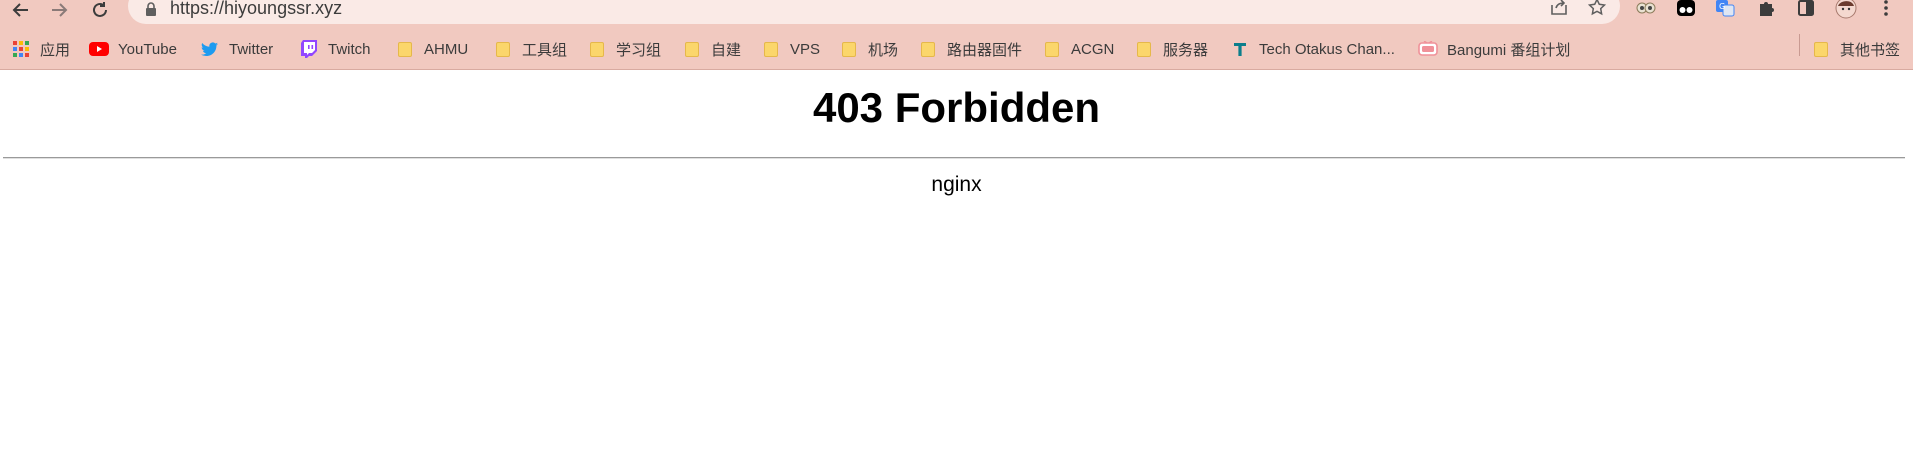 The height and width of the screenshot is (468, 1913). I want to click on browser-menu-button, so click(1886, 9).